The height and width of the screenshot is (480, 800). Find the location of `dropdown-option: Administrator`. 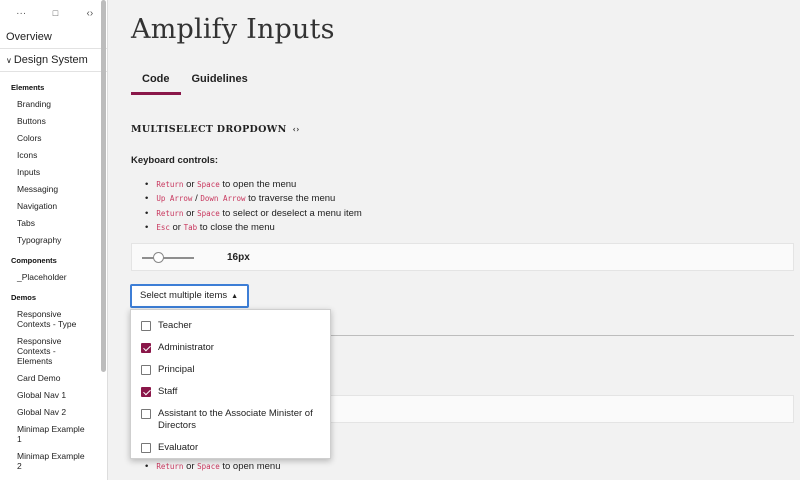

dropdown-option: Administrator is located at coordinates (230, 348).